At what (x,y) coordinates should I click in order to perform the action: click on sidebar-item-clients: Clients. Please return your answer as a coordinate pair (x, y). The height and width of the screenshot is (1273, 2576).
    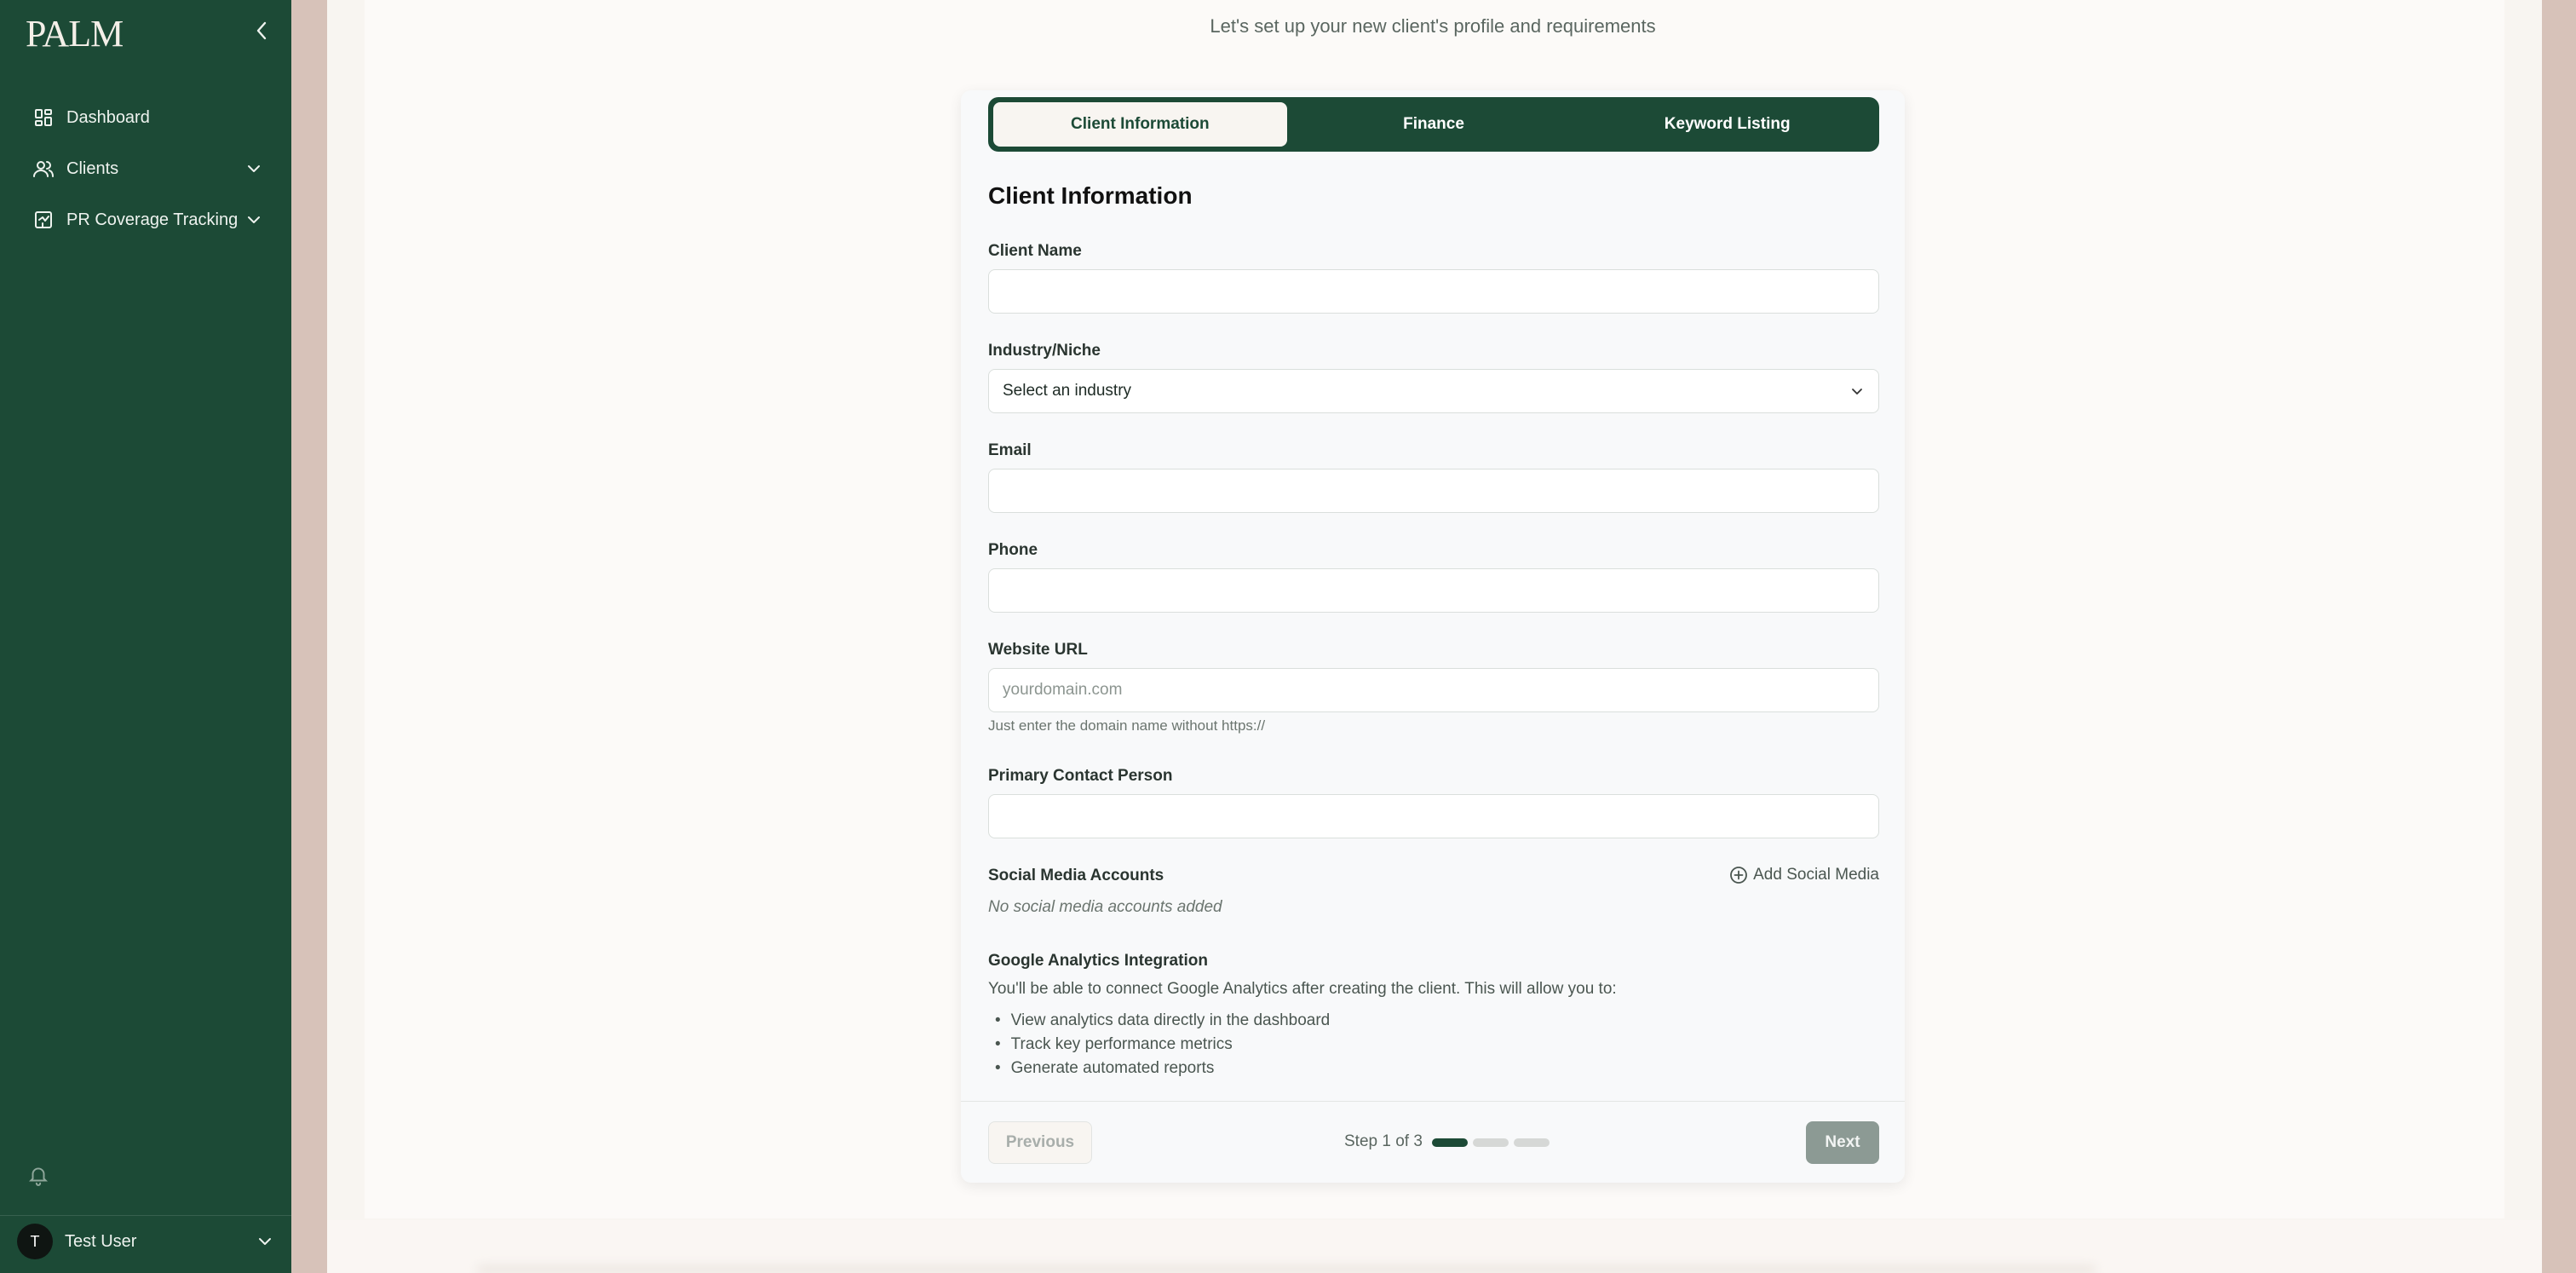
    Looking at the image, I should click on (147, 168).